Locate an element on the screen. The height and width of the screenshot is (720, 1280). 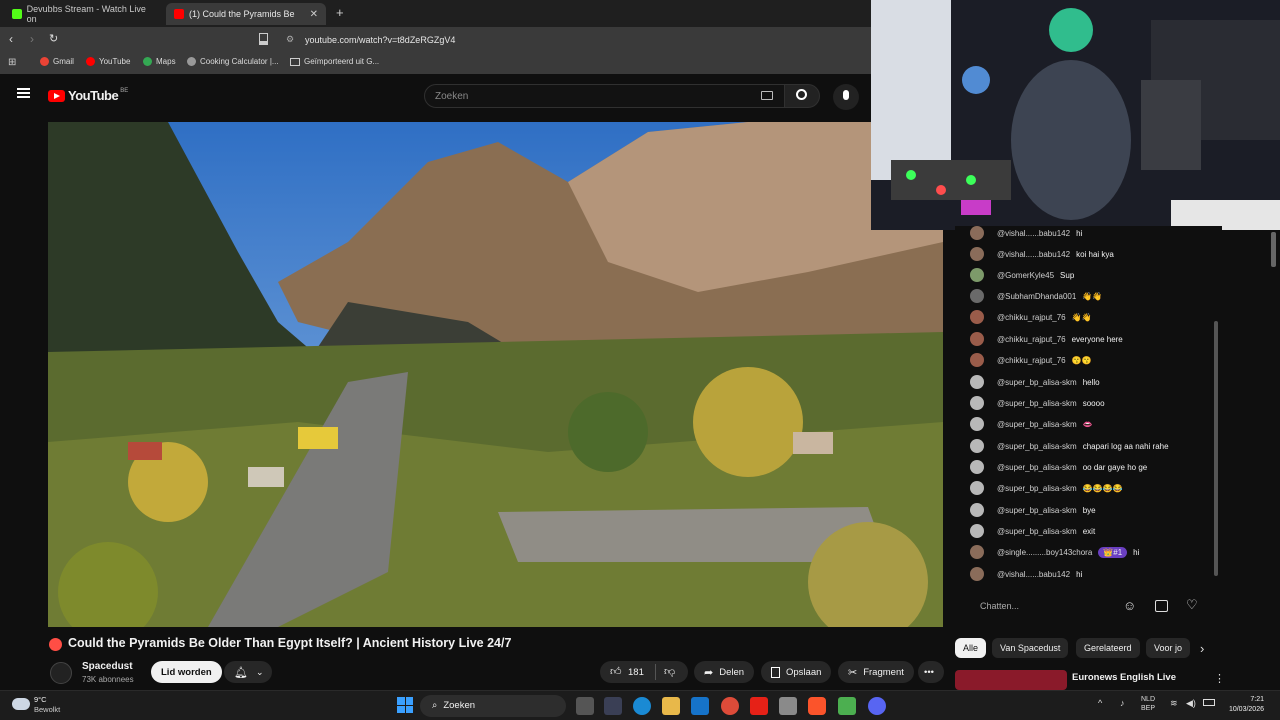
bookmark-youtube: YouTube is located at coordinates (108, 61).